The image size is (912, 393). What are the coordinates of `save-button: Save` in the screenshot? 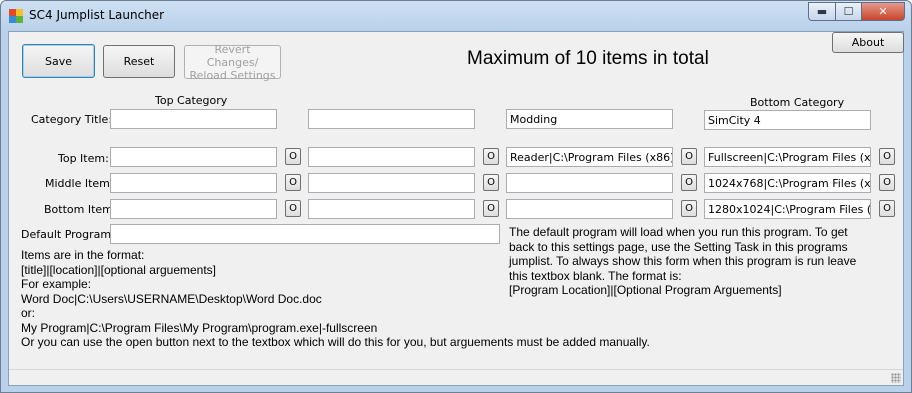 It's located at (58, 61).